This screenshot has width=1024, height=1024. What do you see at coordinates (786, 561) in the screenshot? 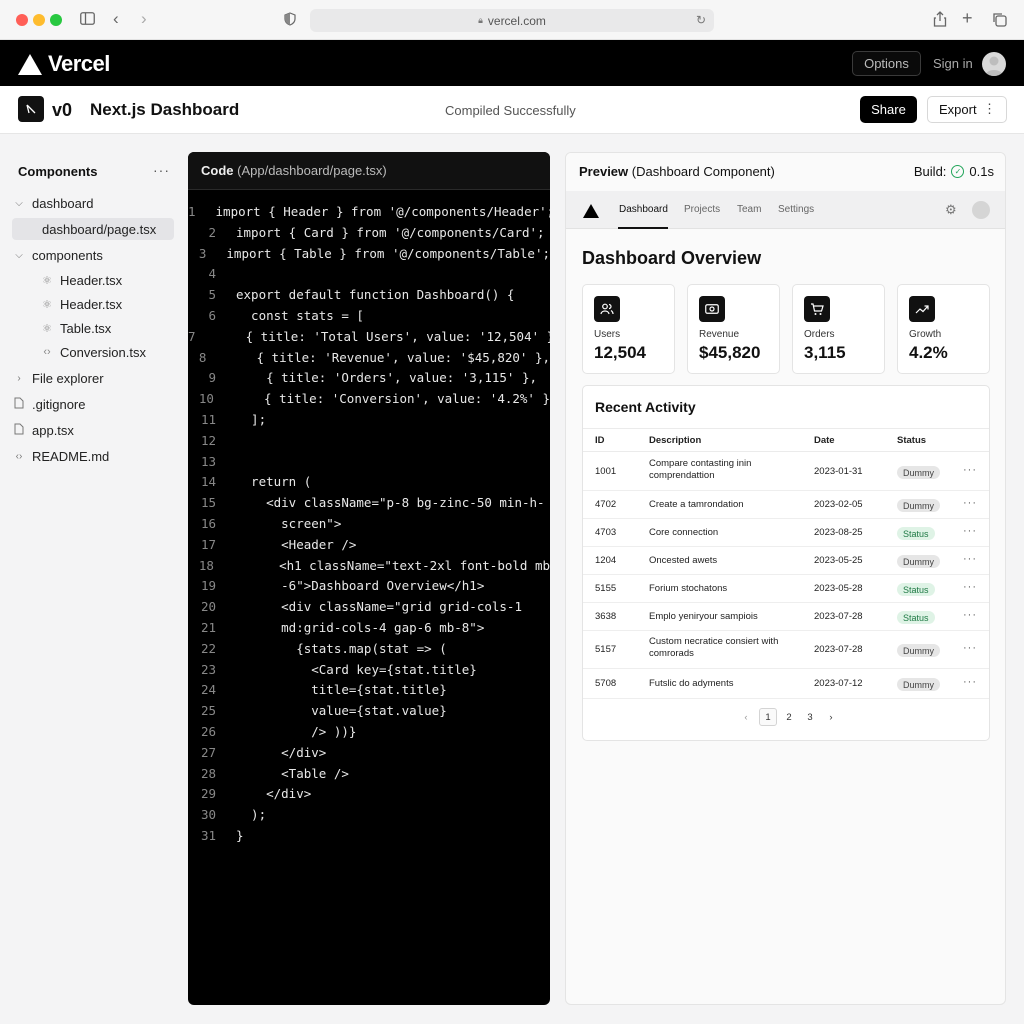
I see `table-row: 1204 Oncested awets 2023-05-25 Dummy ···` at bounding box center [786, 561].